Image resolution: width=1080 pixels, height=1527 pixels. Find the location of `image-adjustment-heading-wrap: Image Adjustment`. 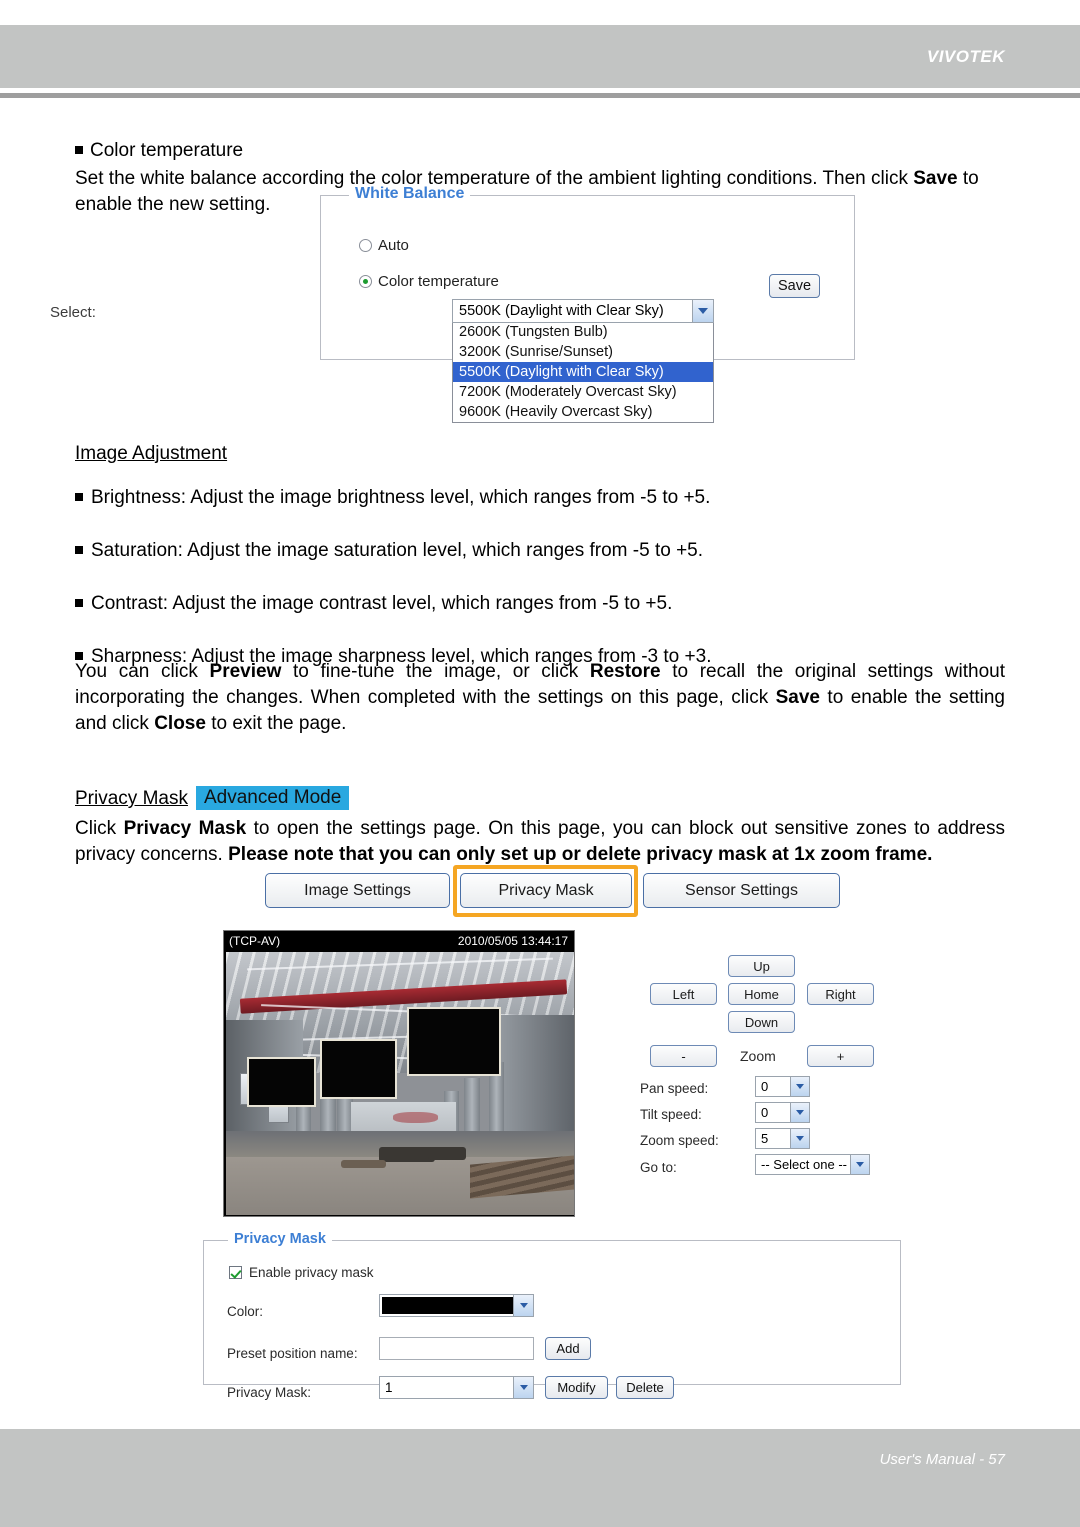

image-adjustment-heading-wrap: Image Adjustment is located at coordinates (151, 454).